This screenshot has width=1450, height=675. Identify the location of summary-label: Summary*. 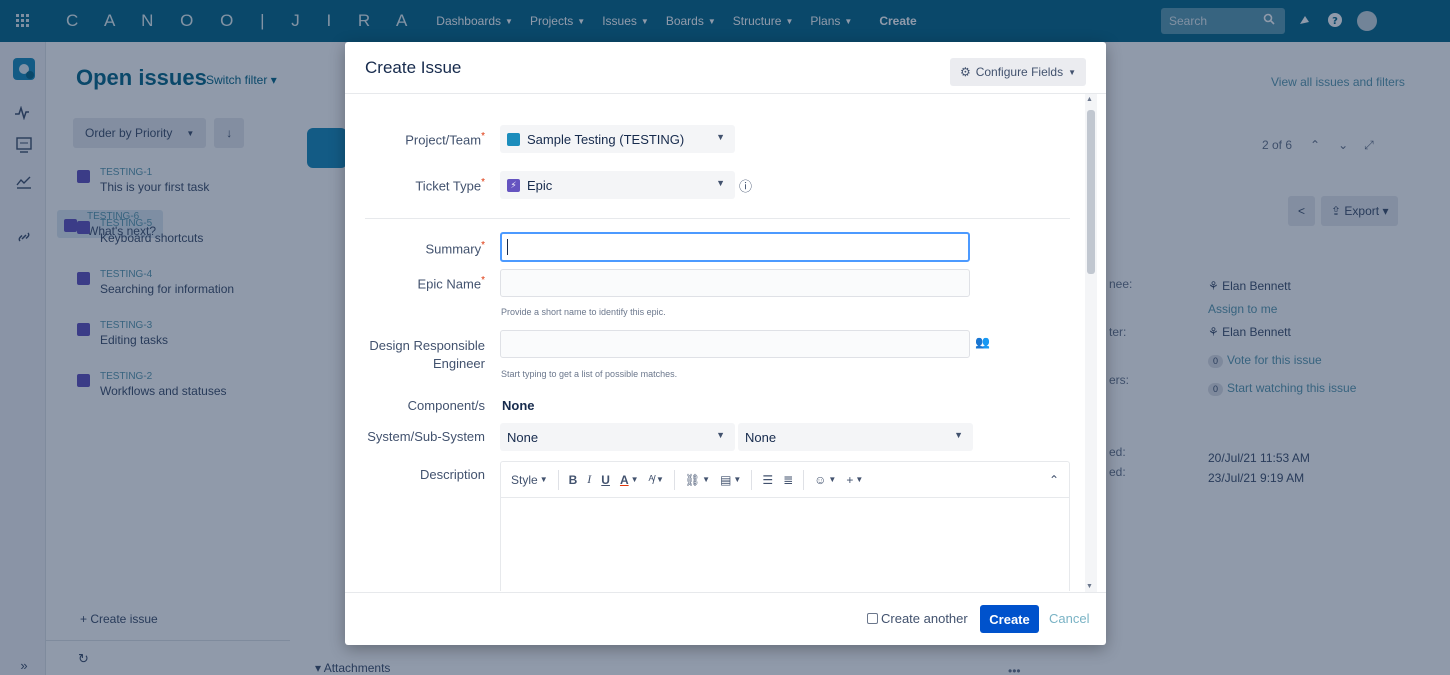
(455, 248).